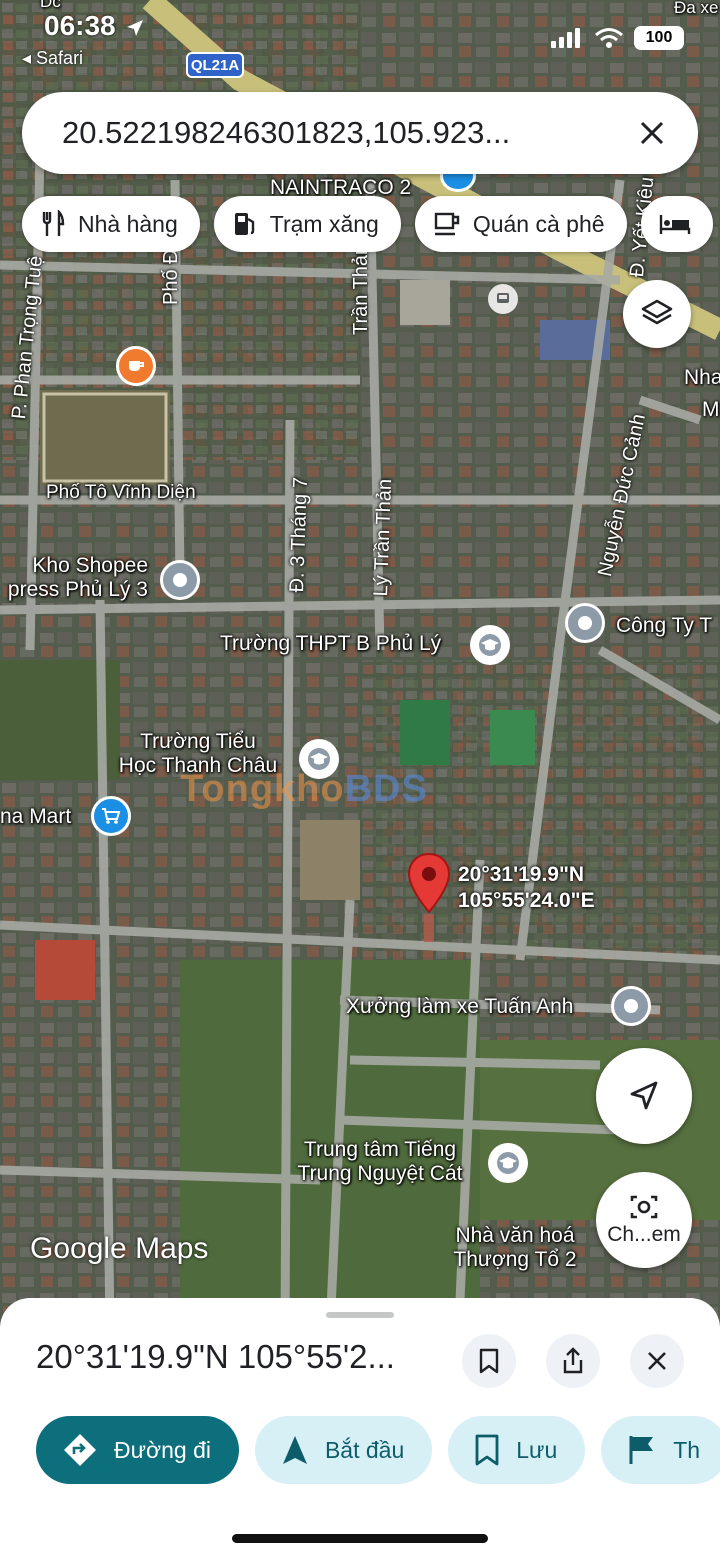 This screenshot has height=1559, width=720. What do you see at coordinates (644, 1220) in the screenshot?
I see `search-area-button: Ch...em` at bounding box center [644, 1220].